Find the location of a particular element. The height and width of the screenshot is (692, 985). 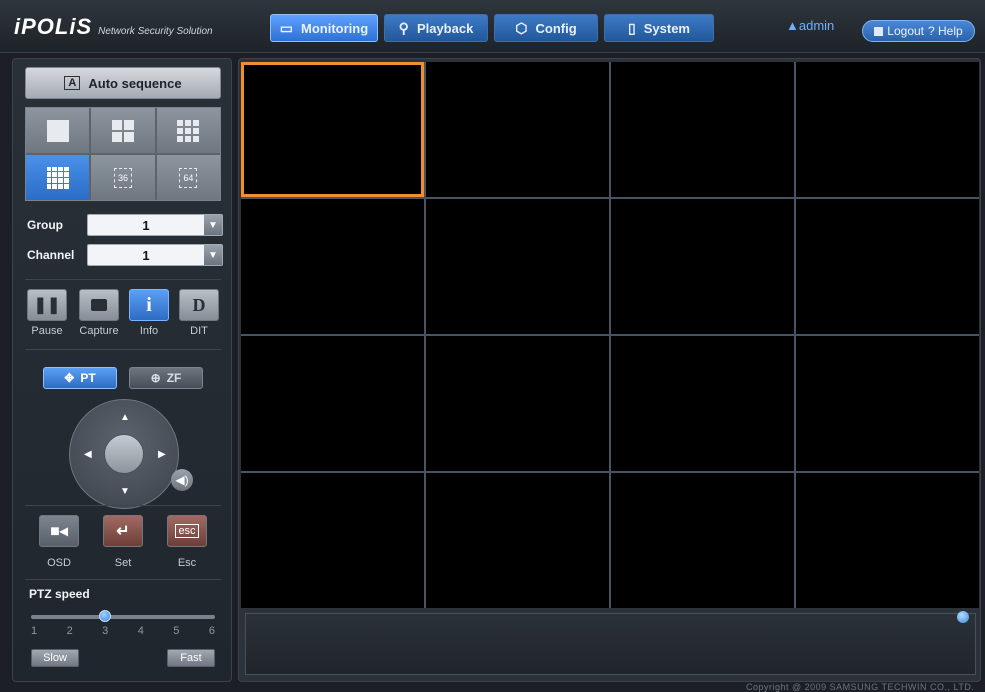

layout-4-icon is located at coordinates (122, 130).